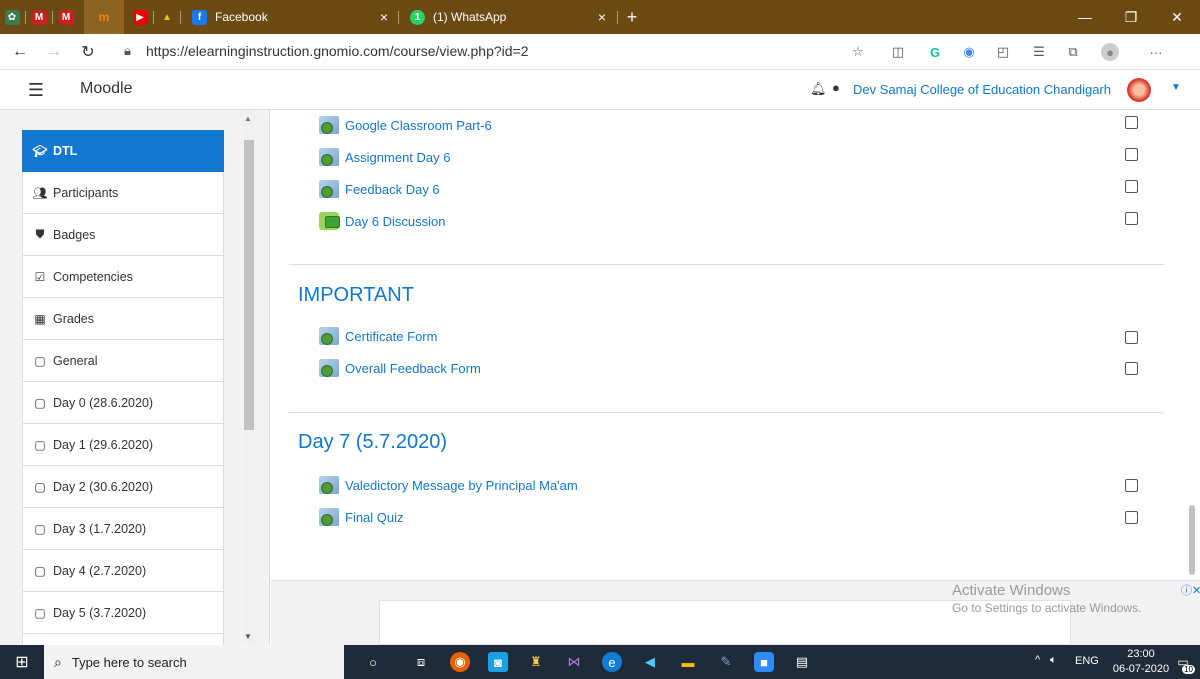 This screenshot has width=1200, height=679. What do you see at coordinates (39, 17) in the screenshot?
I see `tab-pinned-gmail-1: M` at bounding box center [39, 17].